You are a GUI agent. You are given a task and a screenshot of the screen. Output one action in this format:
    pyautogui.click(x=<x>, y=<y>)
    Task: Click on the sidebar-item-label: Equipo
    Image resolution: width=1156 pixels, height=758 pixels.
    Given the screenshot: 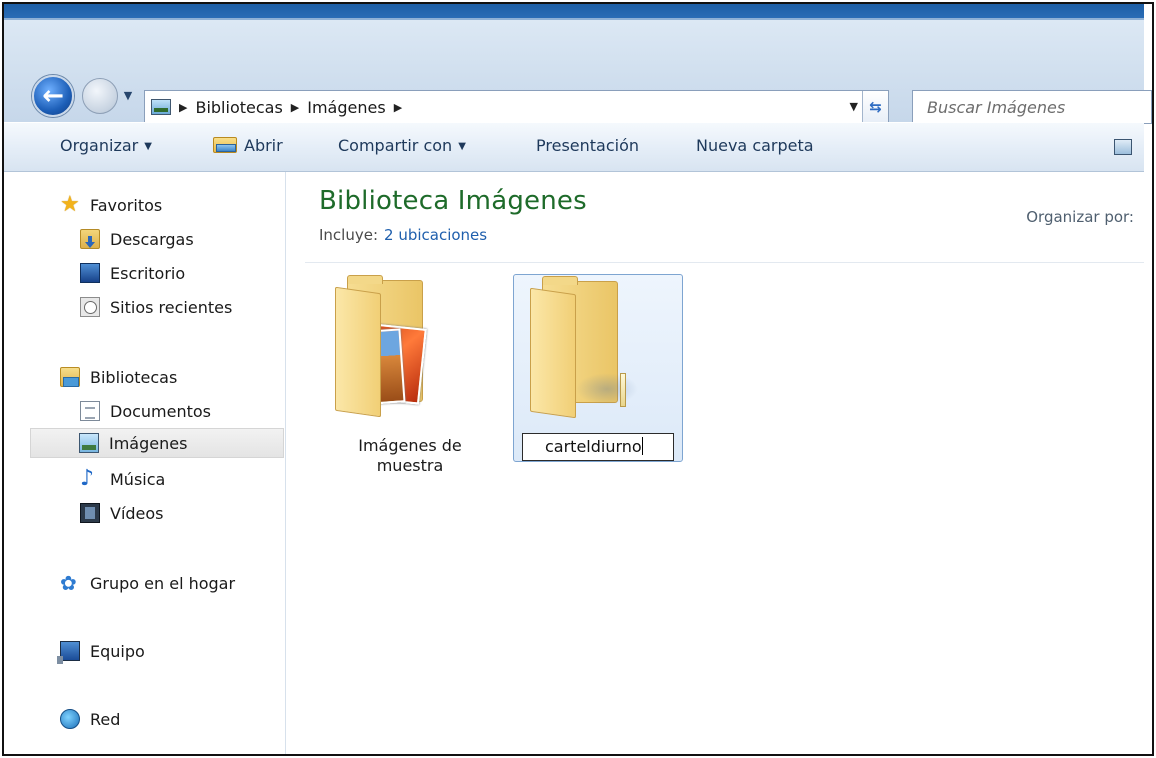 What is the action you would take?
    pyautogui.click(x=117, y=651)
    